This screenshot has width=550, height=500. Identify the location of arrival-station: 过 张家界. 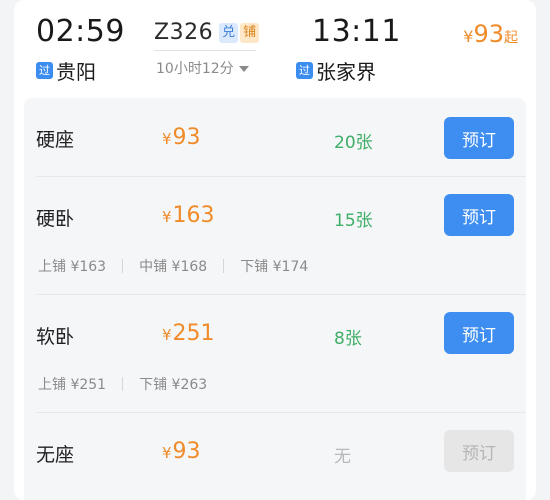
(336, 70).